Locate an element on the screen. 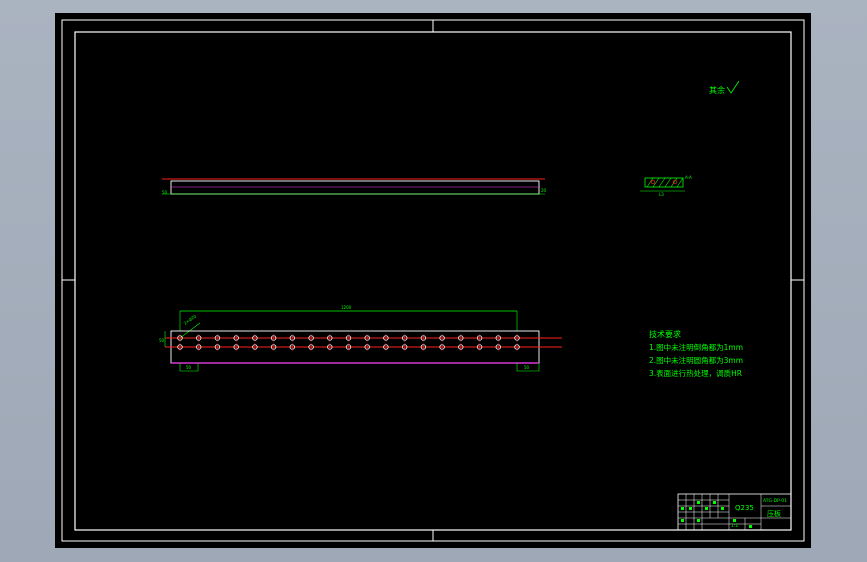  hole-leader-line is located at coordinates (190, 330).